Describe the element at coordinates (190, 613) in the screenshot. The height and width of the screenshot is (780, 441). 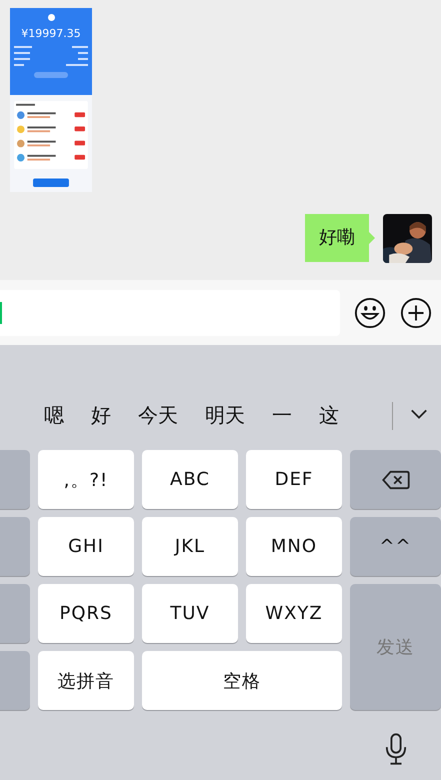
I see `keyboard-key: TUV` at that location.